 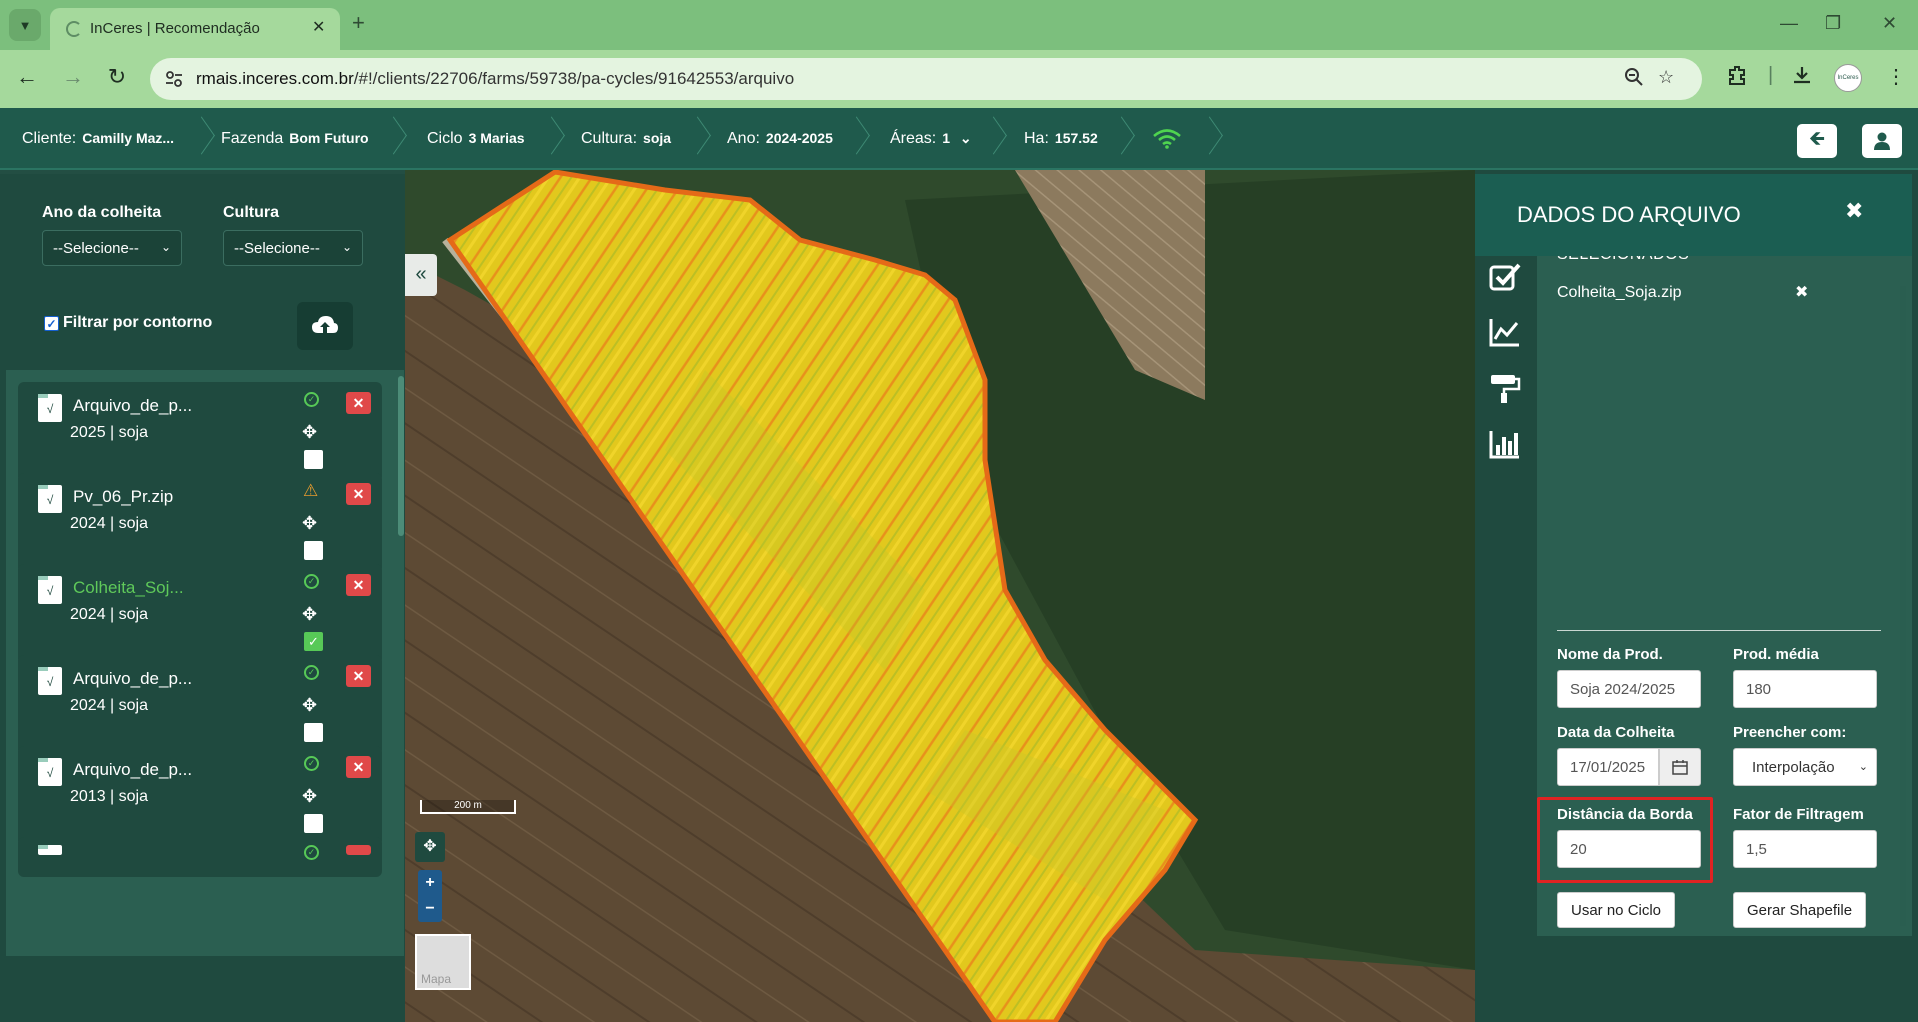 I want to click on file-card-selected: √ Colheita_Soj... 2024 | soja ✓ ✕ ✥ ✓, so click(x=200, y=614).